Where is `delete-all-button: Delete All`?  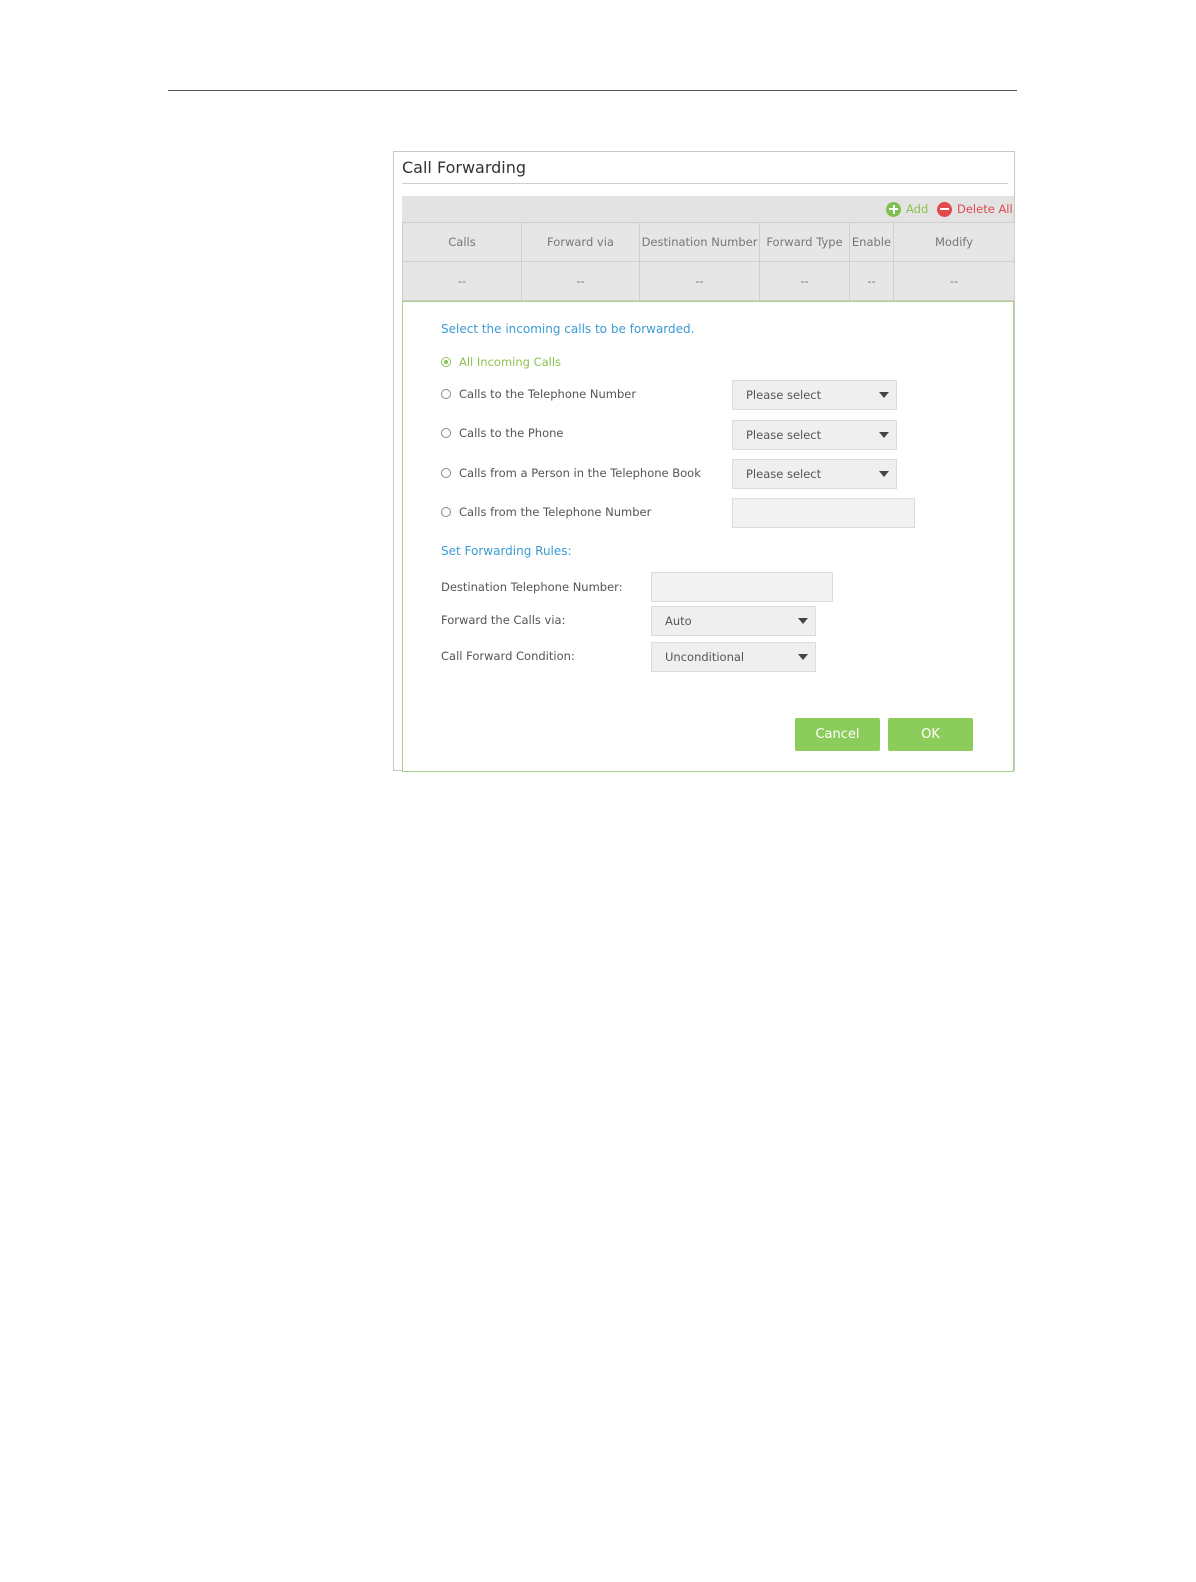 delete-all-button: Delete All is located at coordinates (975, 209).